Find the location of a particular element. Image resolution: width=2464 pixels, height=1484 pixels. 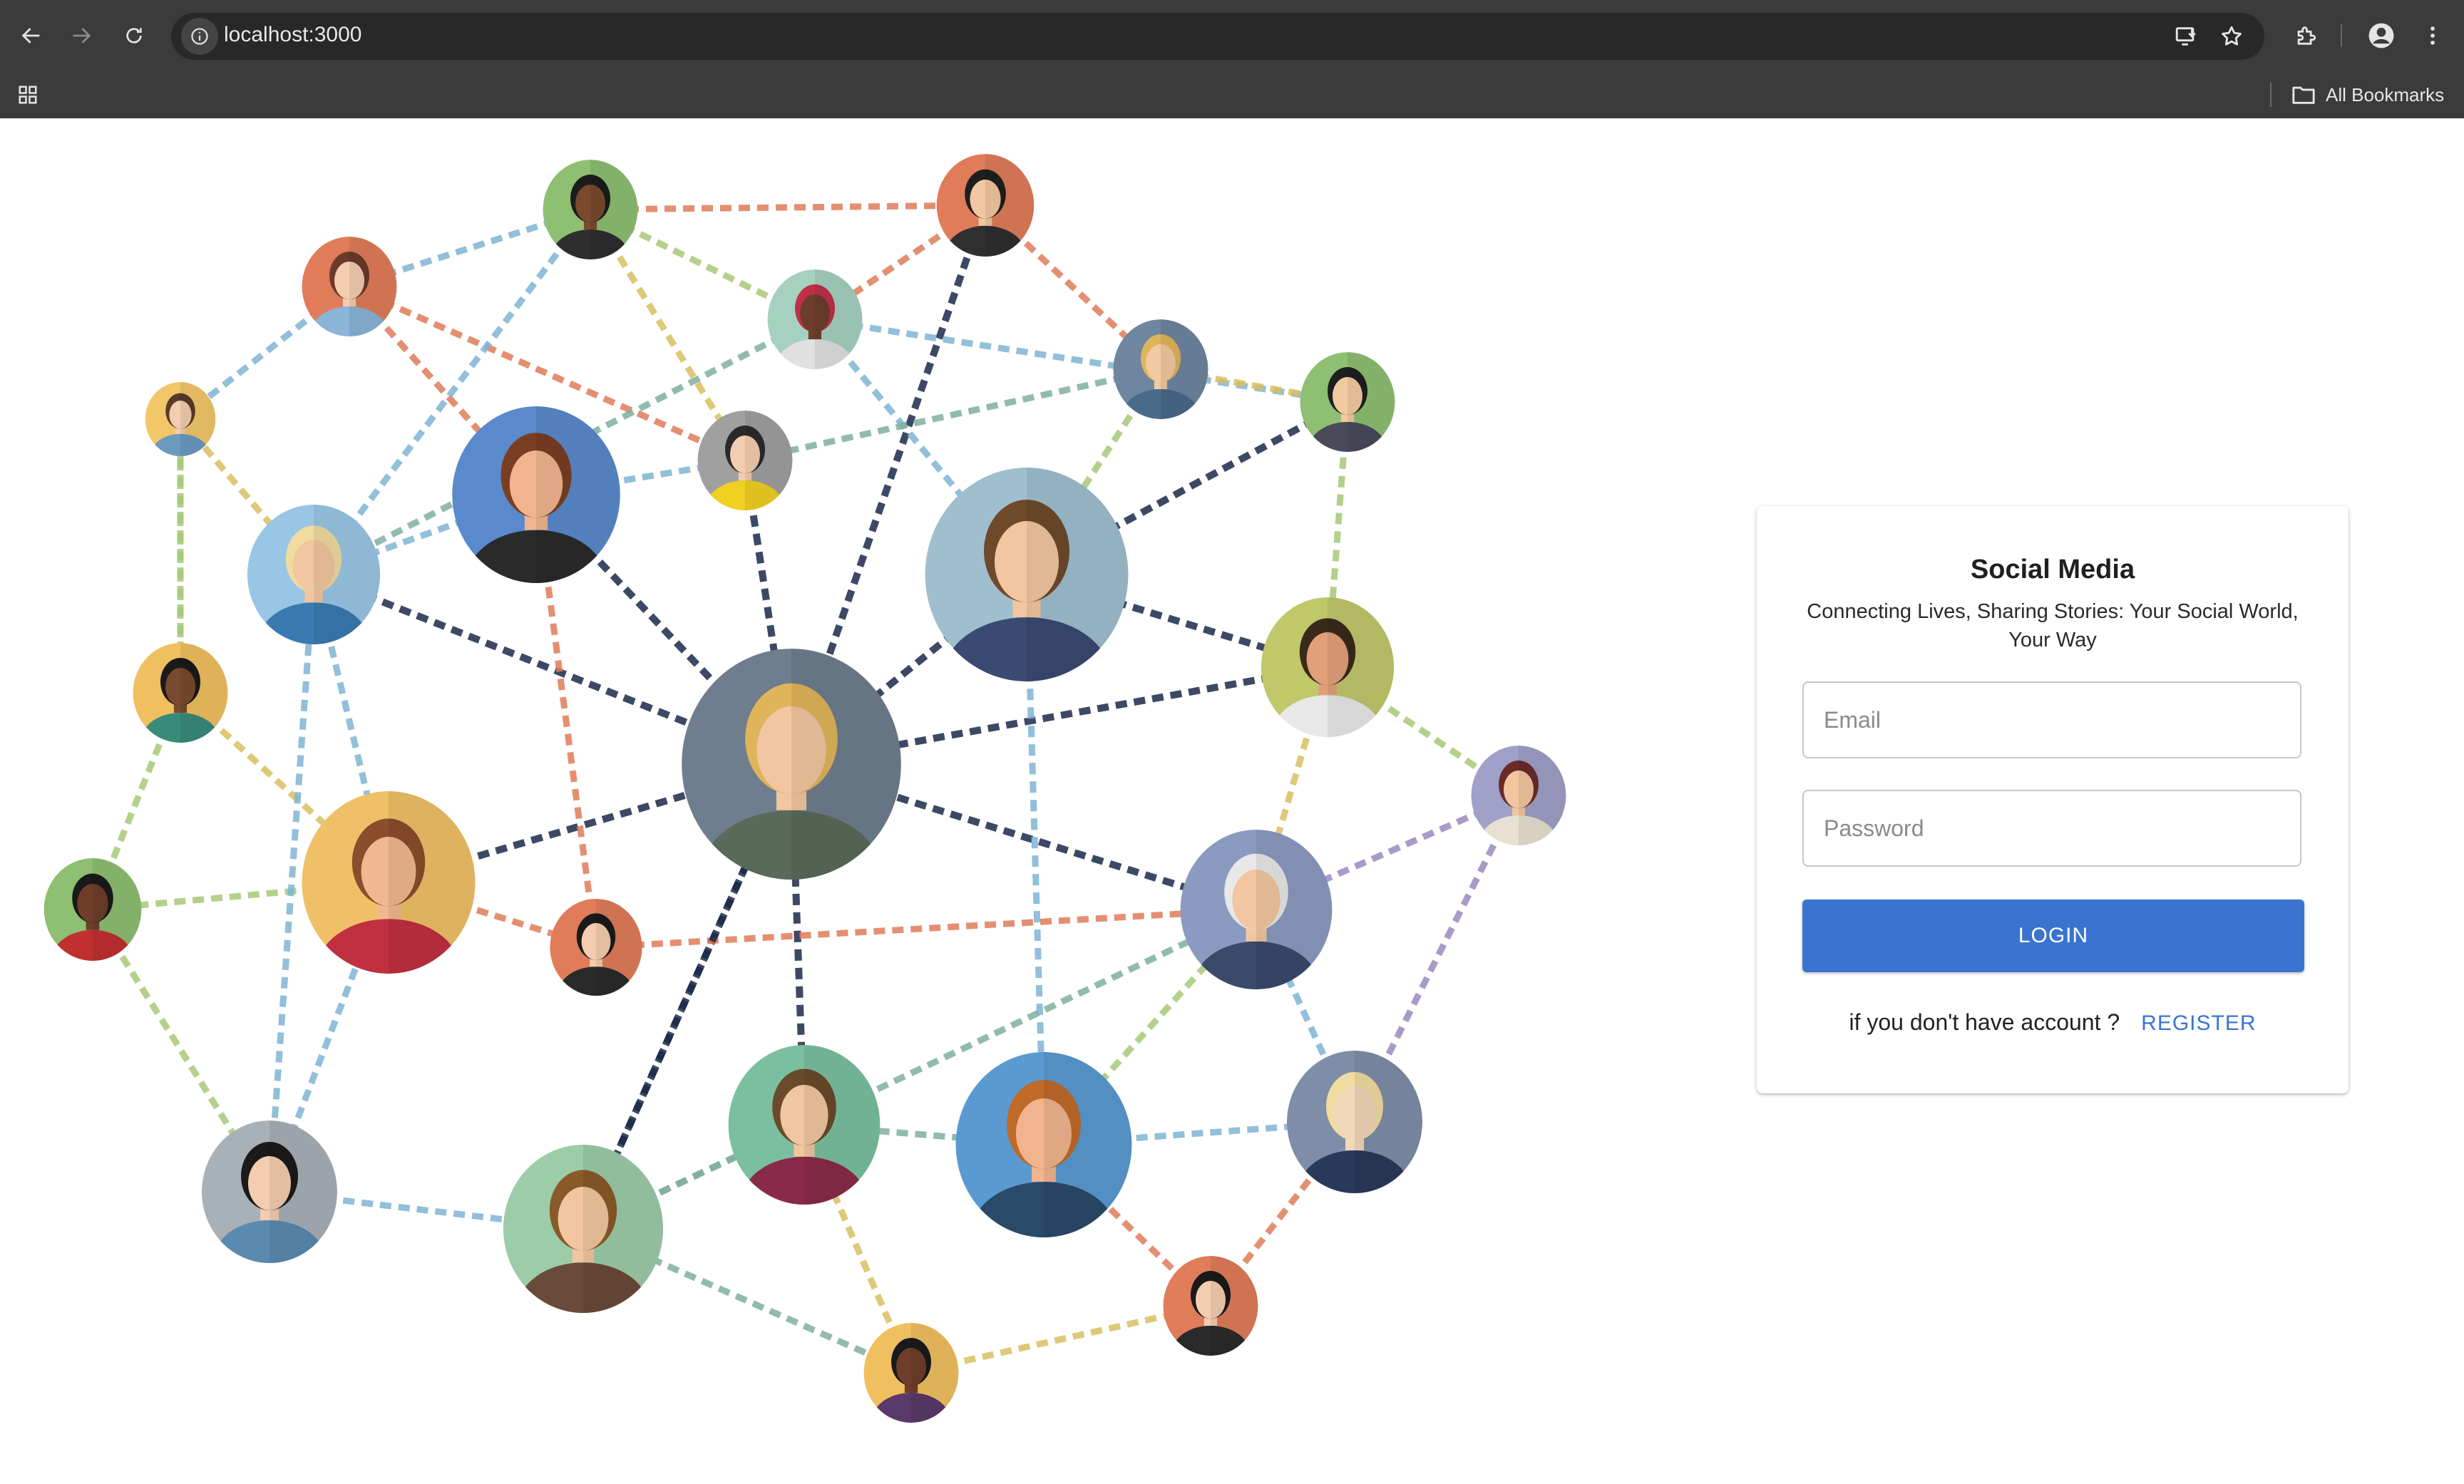

bookmark-star-button is located at coordinates (2231, 36).